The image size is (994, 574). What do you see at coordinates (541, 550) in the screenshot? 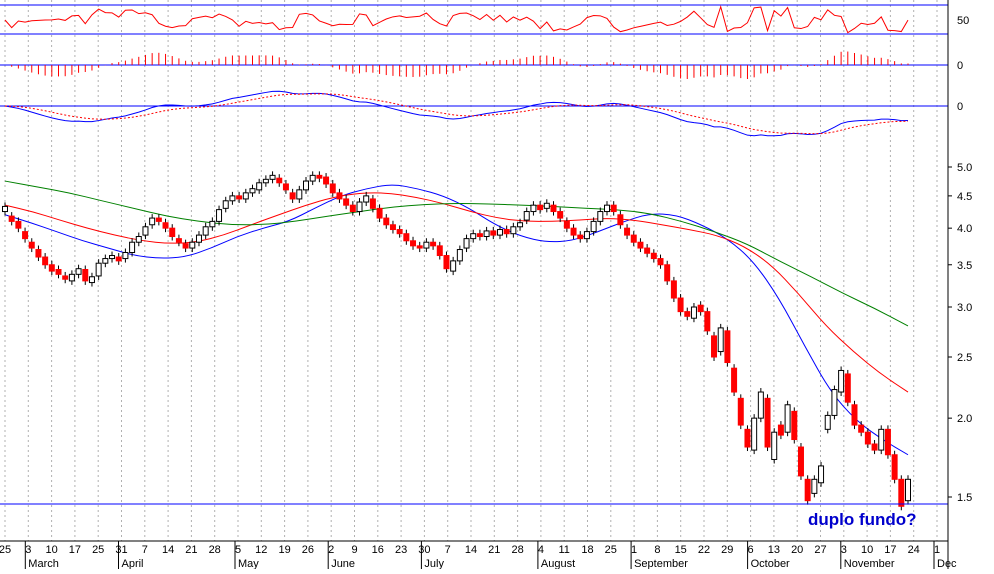
I see `date-tick-label: 4` at bounding box center [541, 550].